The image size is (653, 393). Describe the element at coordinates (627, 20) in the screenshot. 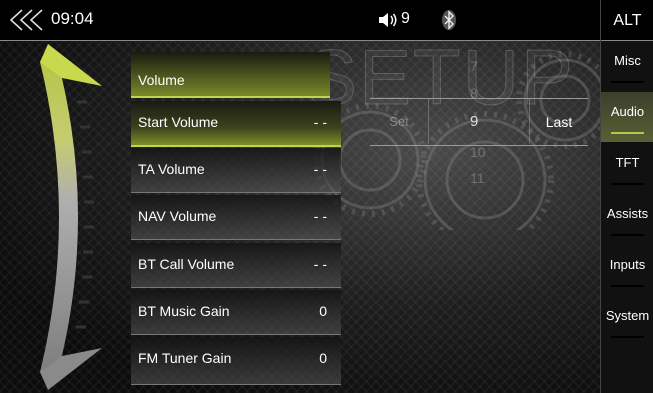

I see `alt-button: ALT` at that location.